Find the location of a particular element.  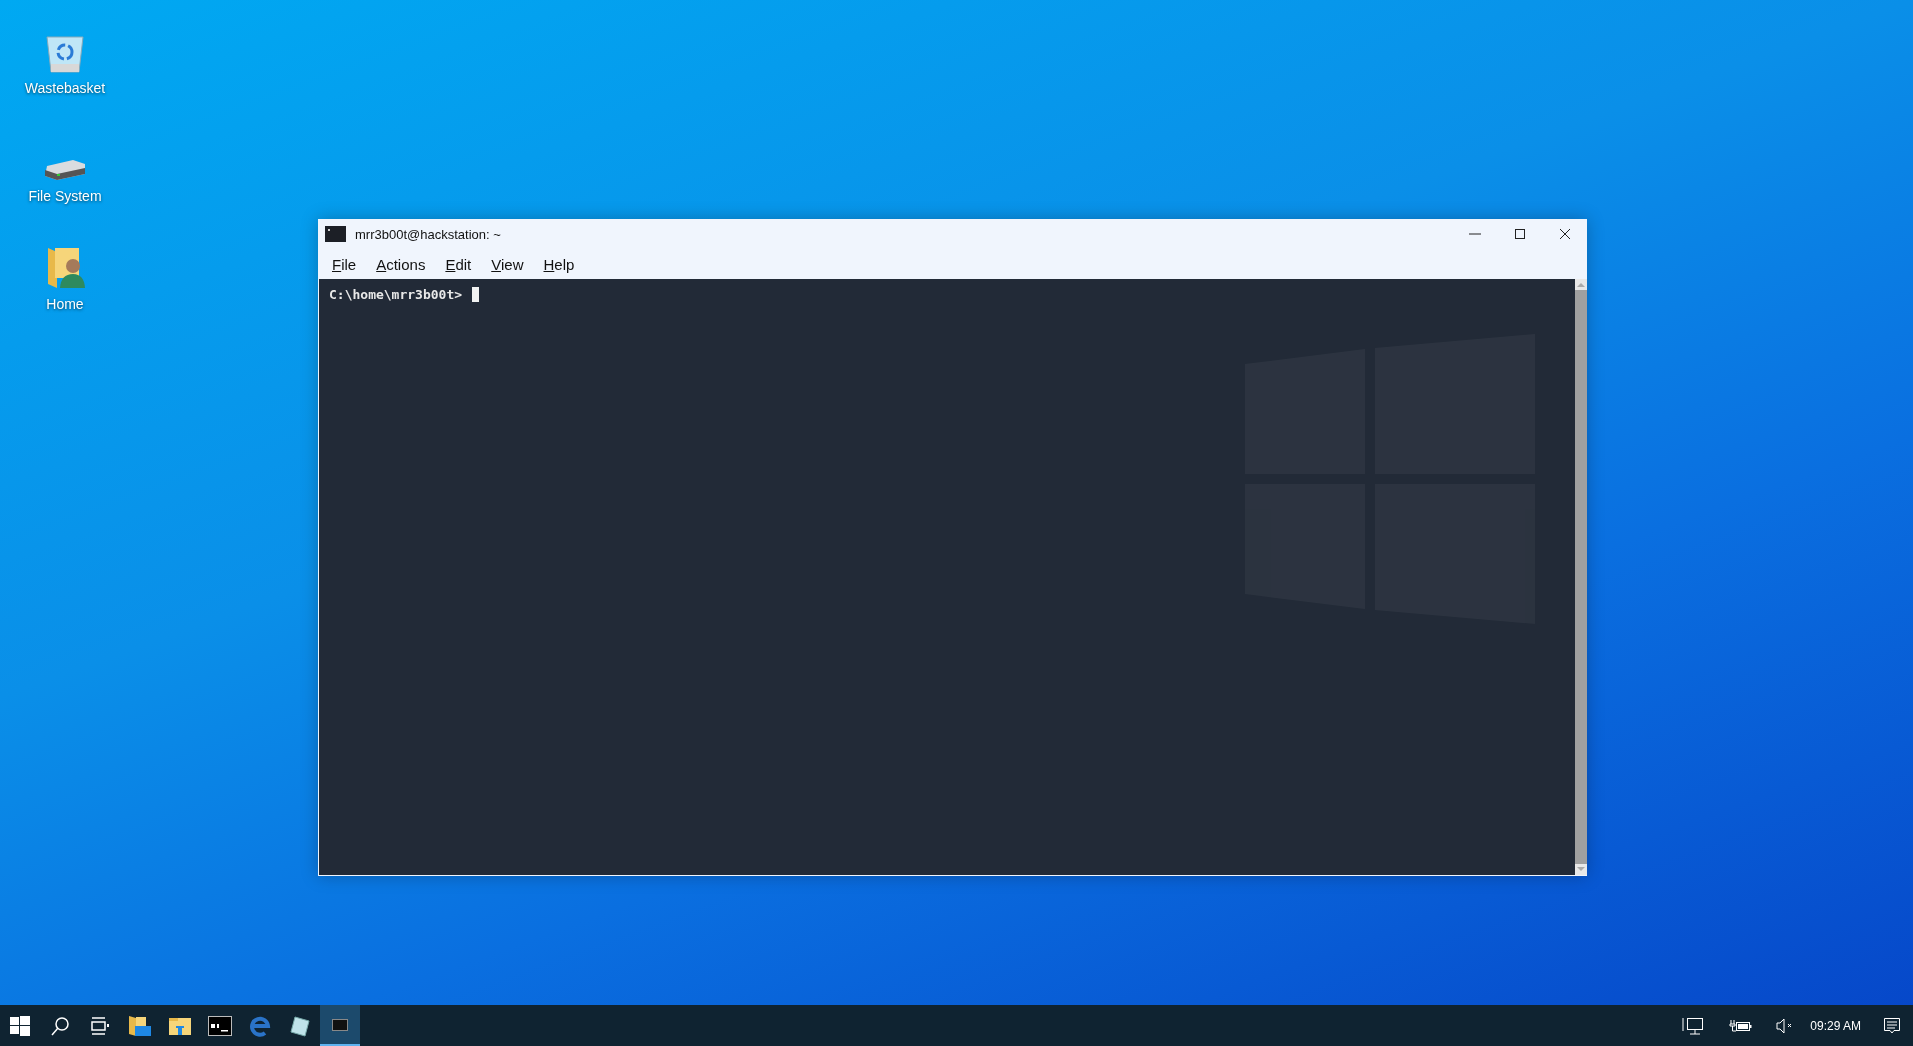

menu-item: Edit is located at coordinates (458, 264).